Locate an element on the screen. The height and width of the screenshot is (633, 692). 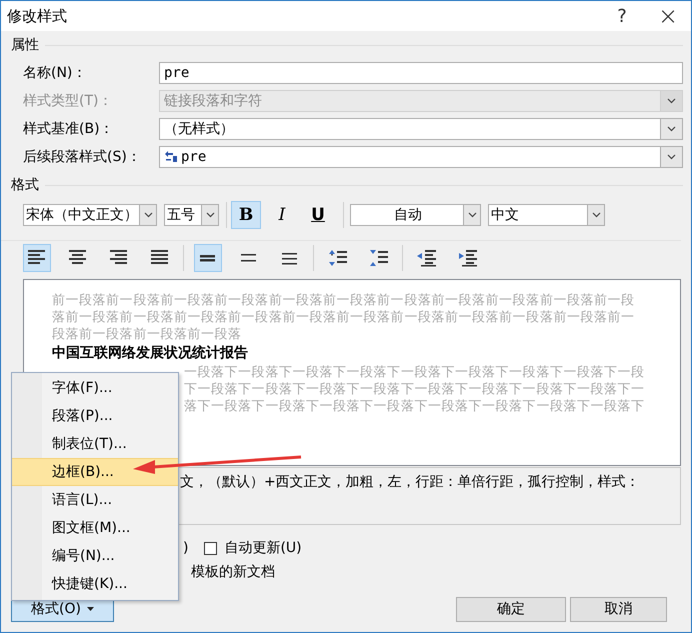
style-dropdown: pre is located at coordinates (421, 157).